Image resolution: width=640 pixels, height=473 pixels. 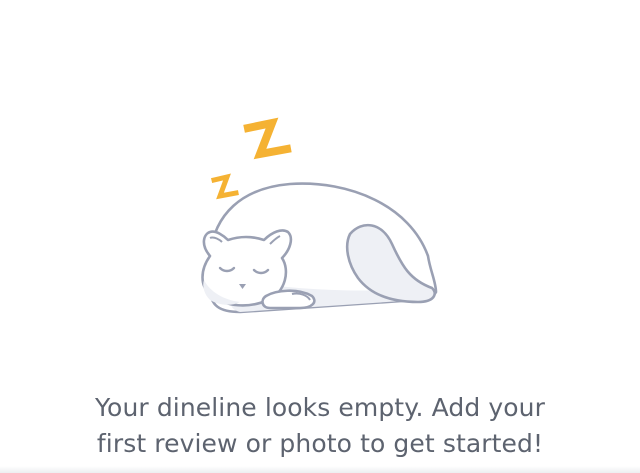 I want to click on empty-state-message-line-1: Your dineline looks empty. Add your, so click(x=320, y=407).